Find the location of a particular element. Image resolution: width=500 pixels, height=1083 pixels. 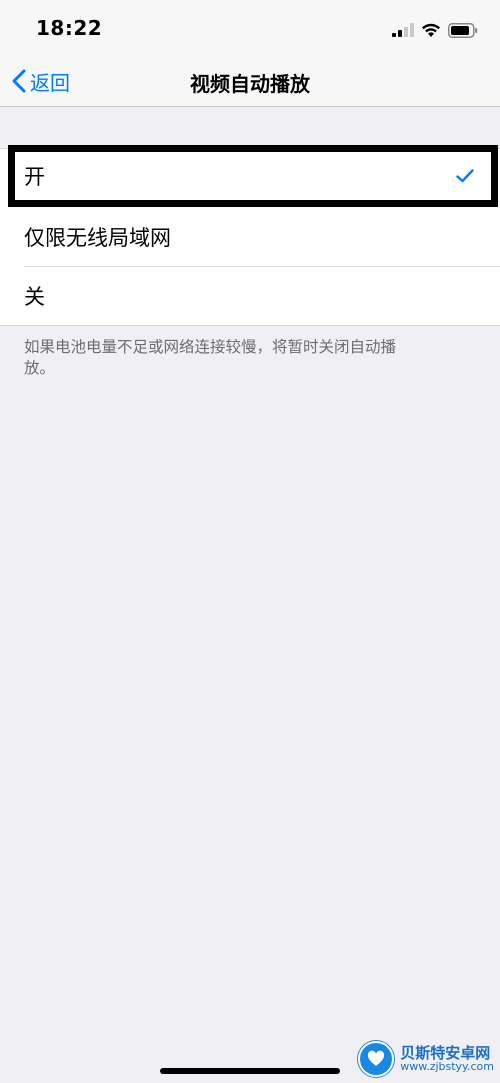

battery-icon is located at coordinates (463, 30).